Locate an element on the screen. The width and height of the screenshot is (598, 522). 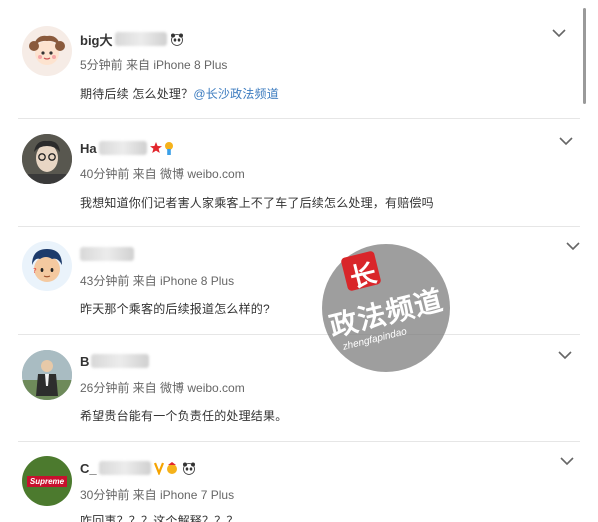
comment-meta: 26分钟前 来自 微博 weibo.com is located at coordinates (162, 388).